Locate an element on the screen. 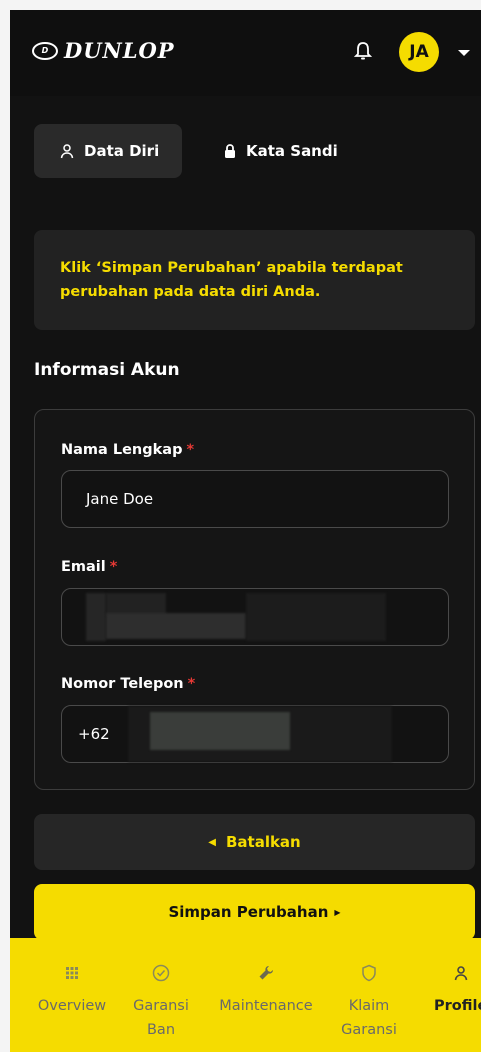 This screenshot has width=481, height=1052. shield-icon is located at coordinates (369, 973).